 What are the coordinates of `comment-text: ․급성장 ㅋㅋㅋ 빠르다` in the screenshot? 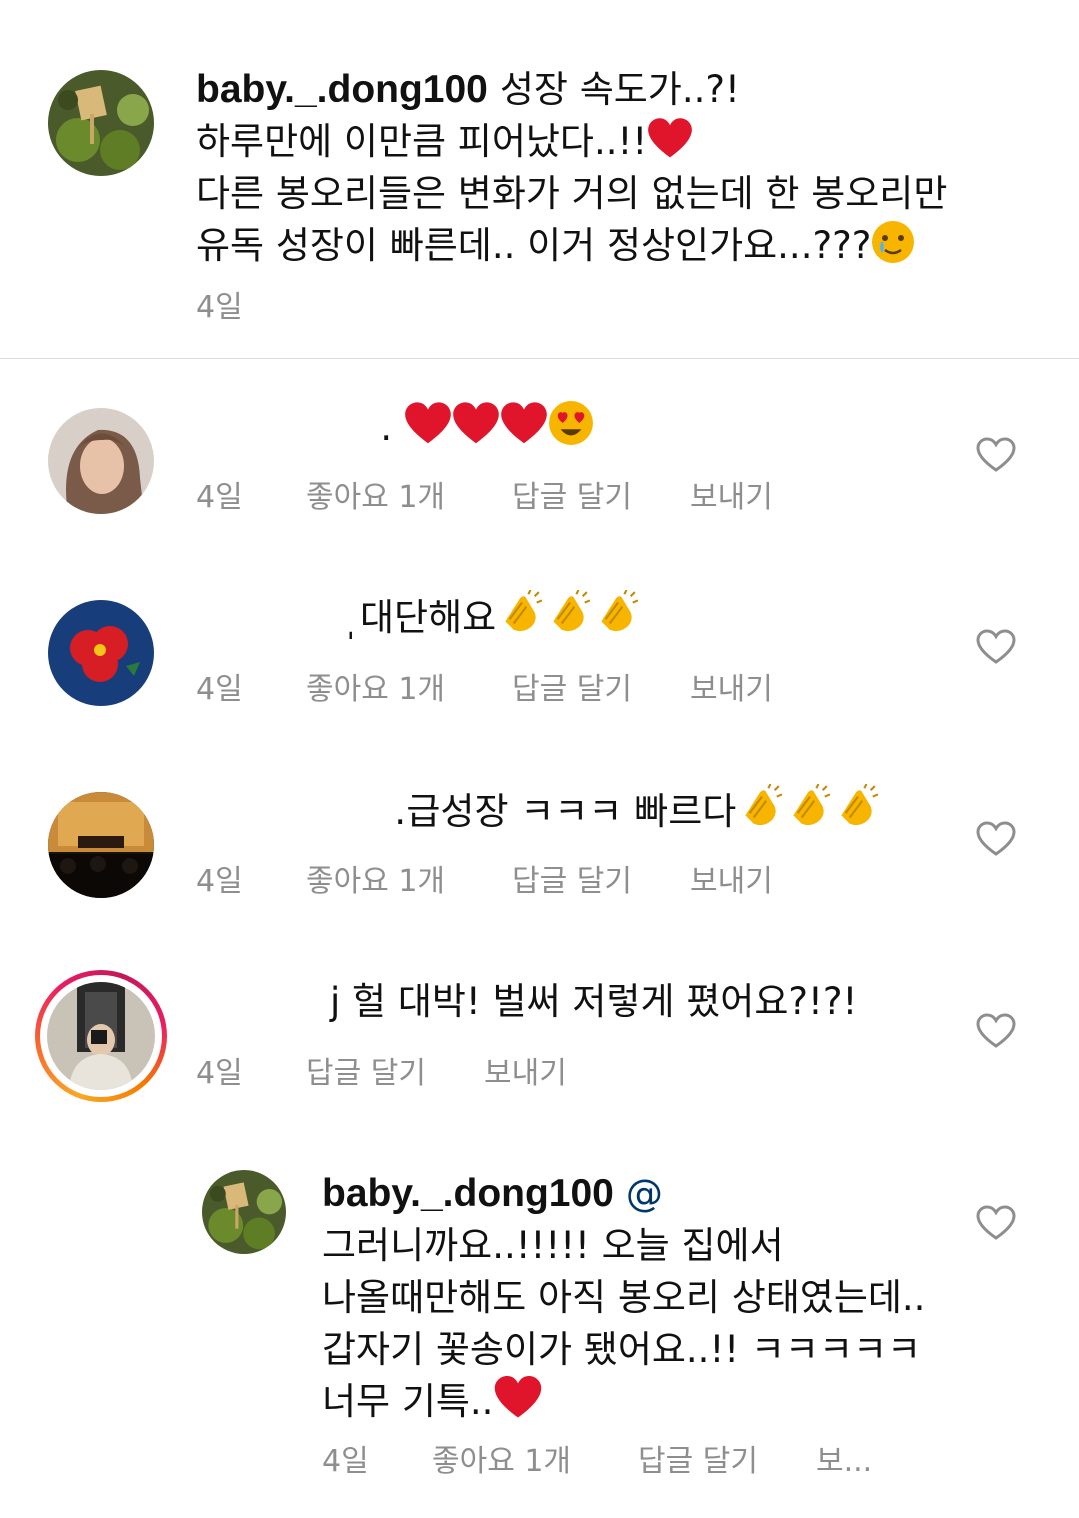 It's located at (637, 811).